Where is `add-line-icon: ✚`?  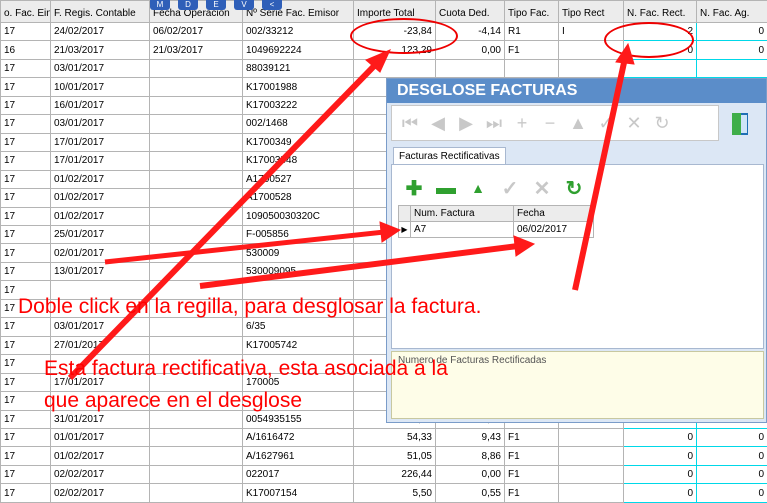 add-line-icon: ✚ is located at coordinates (414, 188).